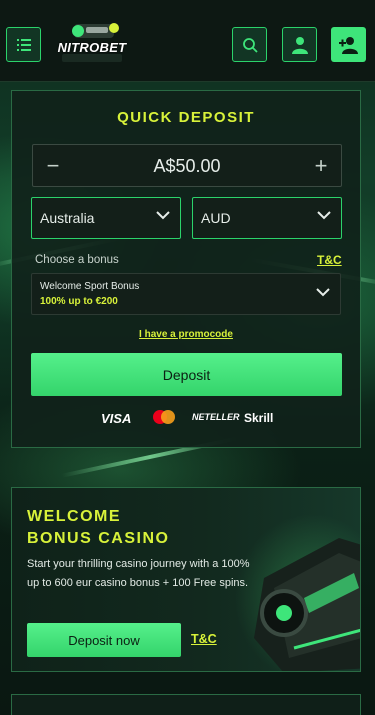  I want to click on brand-logo: NITROBET, so click(92, 44).